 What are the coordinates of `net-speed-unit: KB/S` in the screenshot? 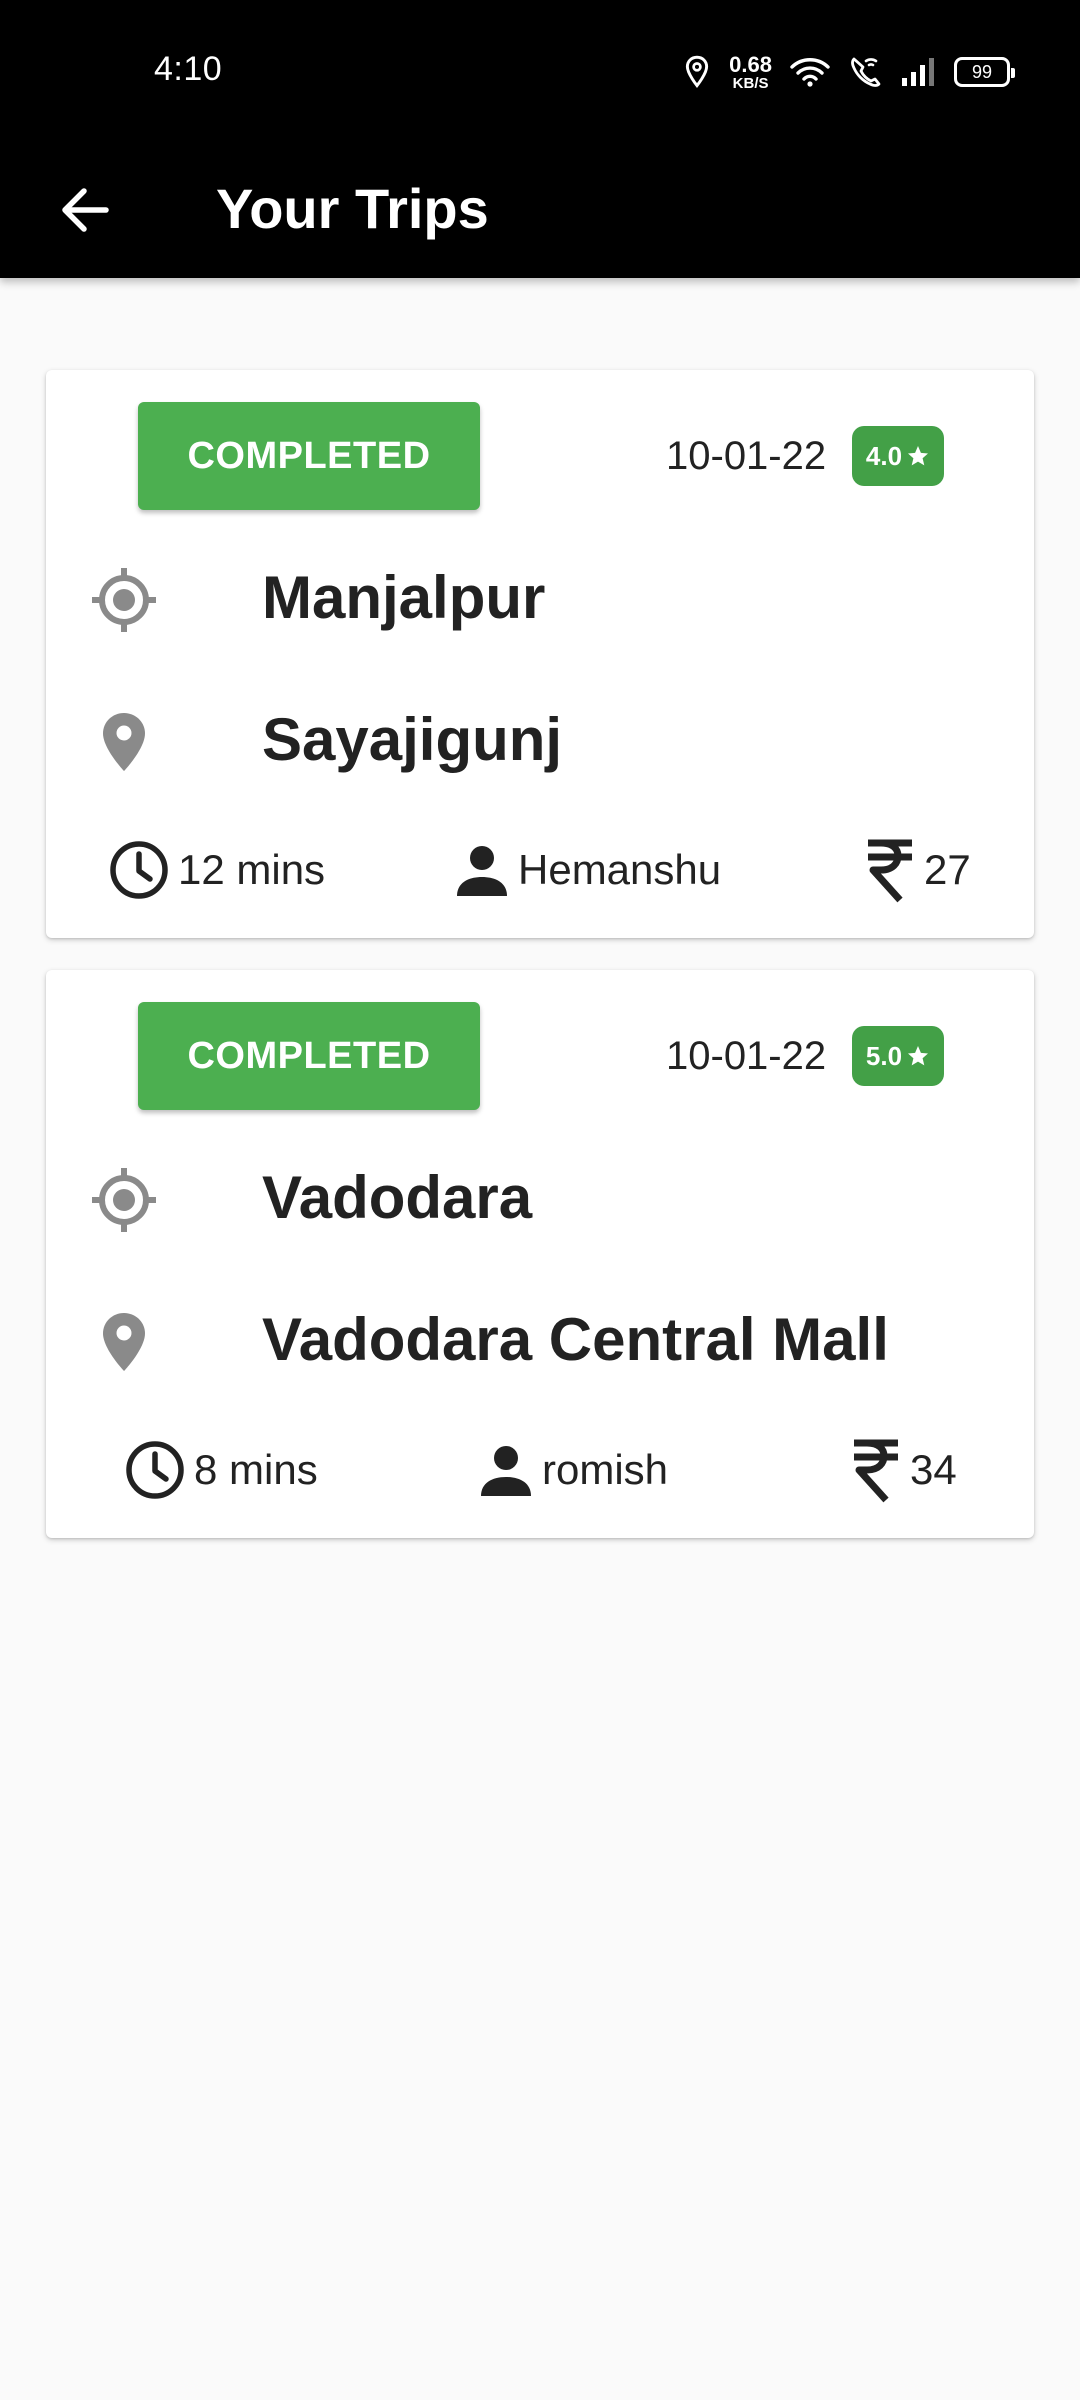 It's located at (750, 83).